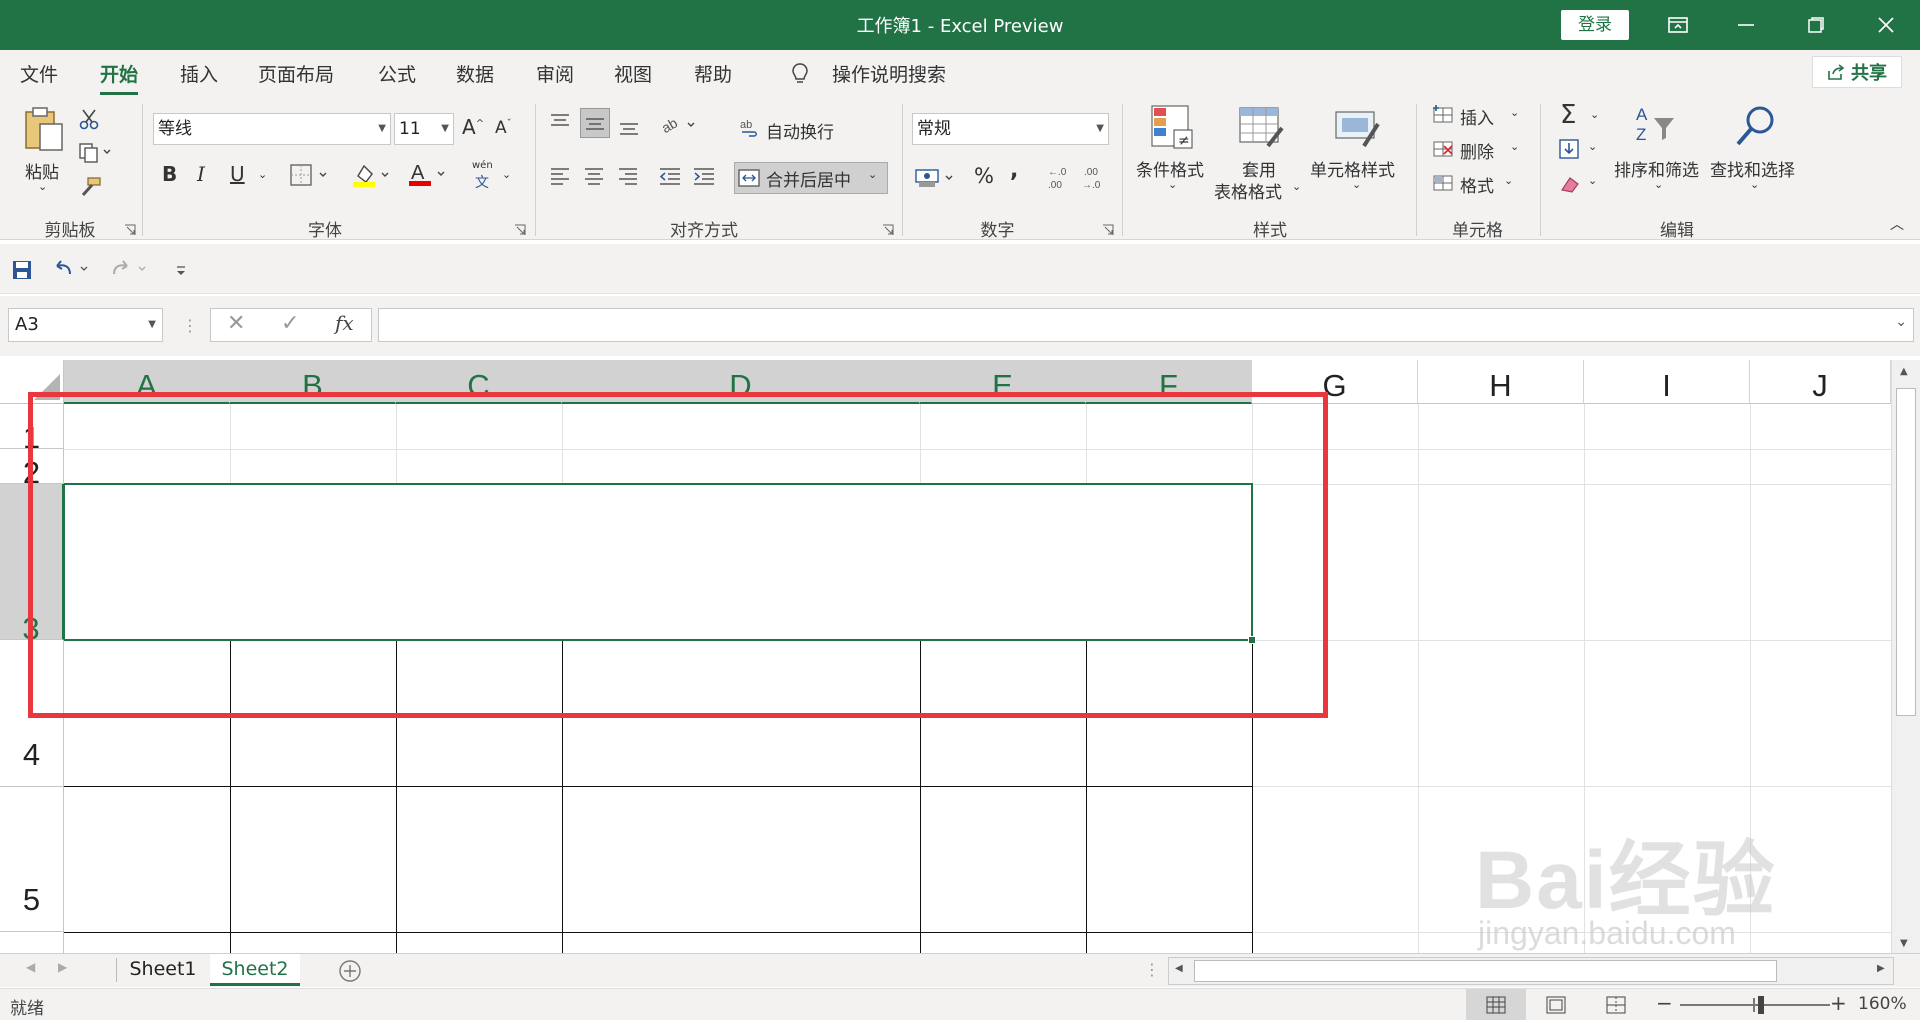  I want to click on align-bottom-icon, so click(629, 129).